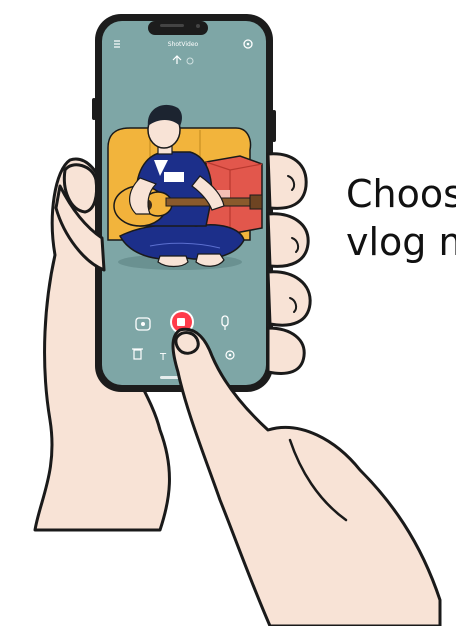 Image resolution: width=456 pixels, height=626 pixels. Describe the element at coordinates (198, 26) in the screenshot. I see `front-camera` at that location.